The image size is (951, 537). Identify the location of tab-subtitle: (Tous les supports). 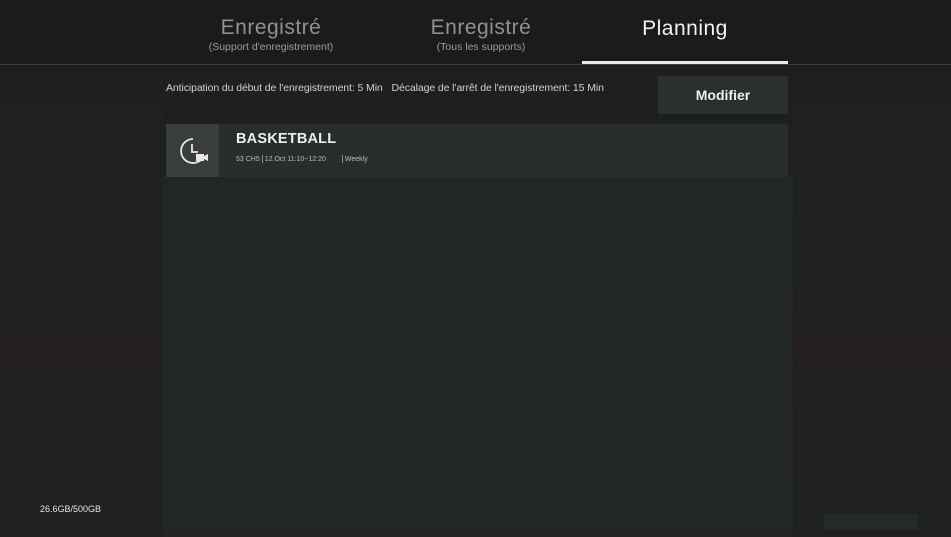
(481, 47).